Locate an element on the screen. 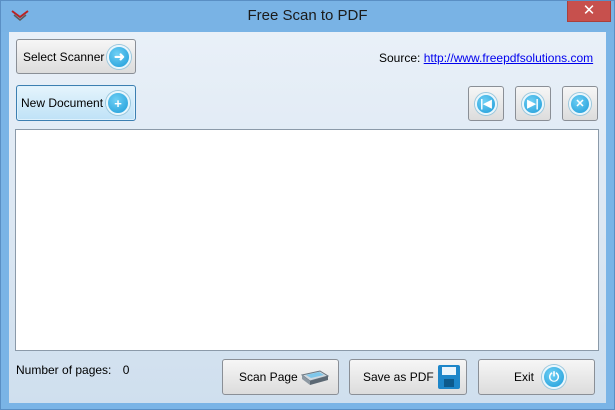 The image size is (615, 410). window-title: Free Scan to PDF is located at coordinates (307, 15).